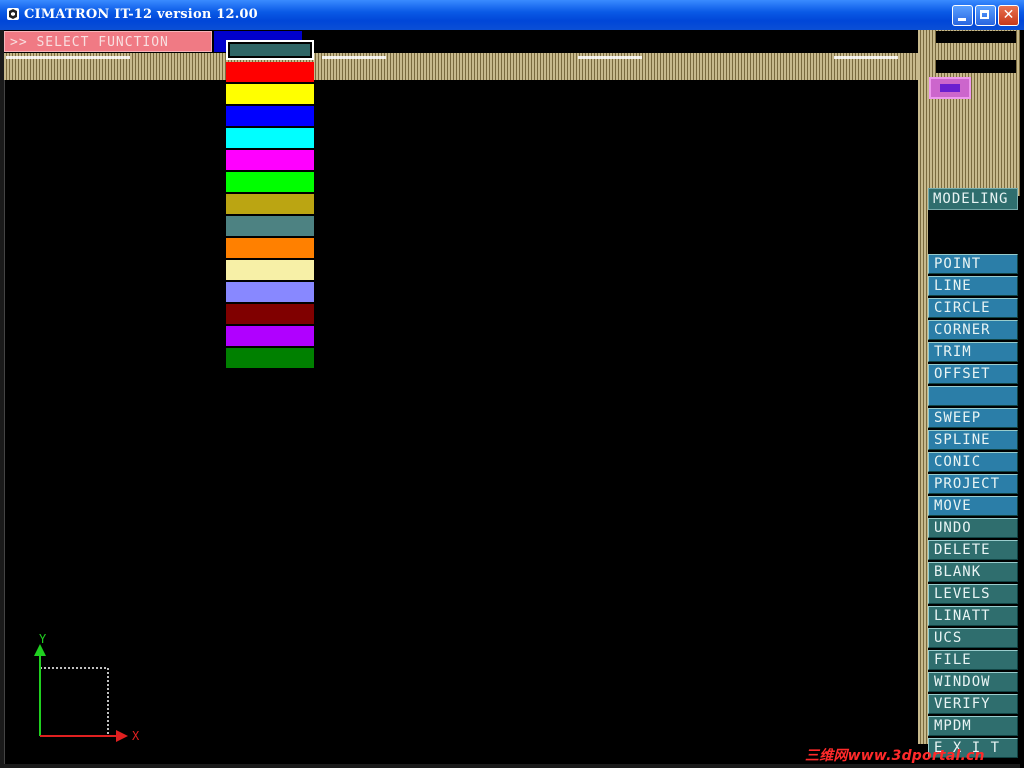 This screenshot has width=1024, height=768. I want to click on menu-item-offset: OFFSET, so click(973, 374).